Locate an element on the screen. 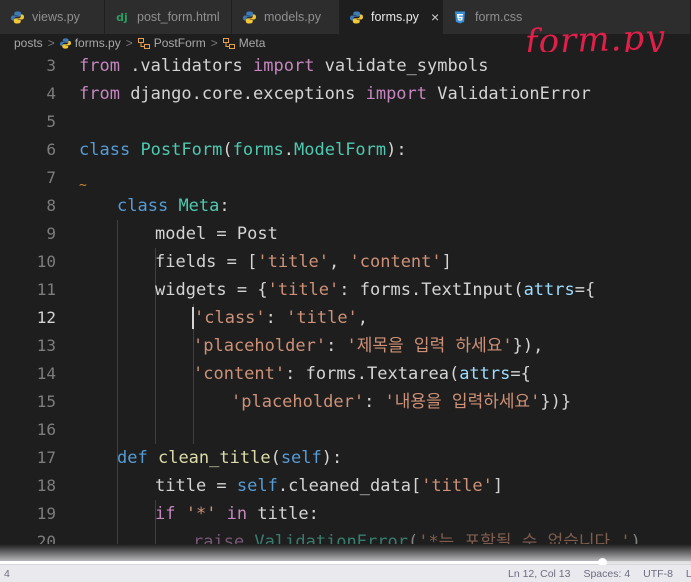 This screenshot has height=582, width=691. line-number: 11 is located at coordinates (46, 289).